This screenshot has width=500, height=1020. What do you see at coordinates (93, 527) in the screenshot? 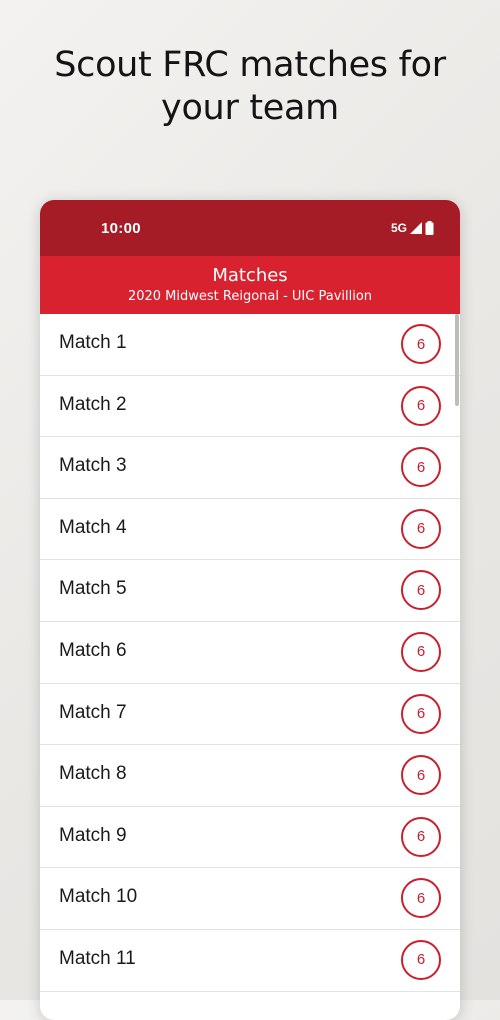
I see `match-label: Match 4` at bounding box center [93, 527].